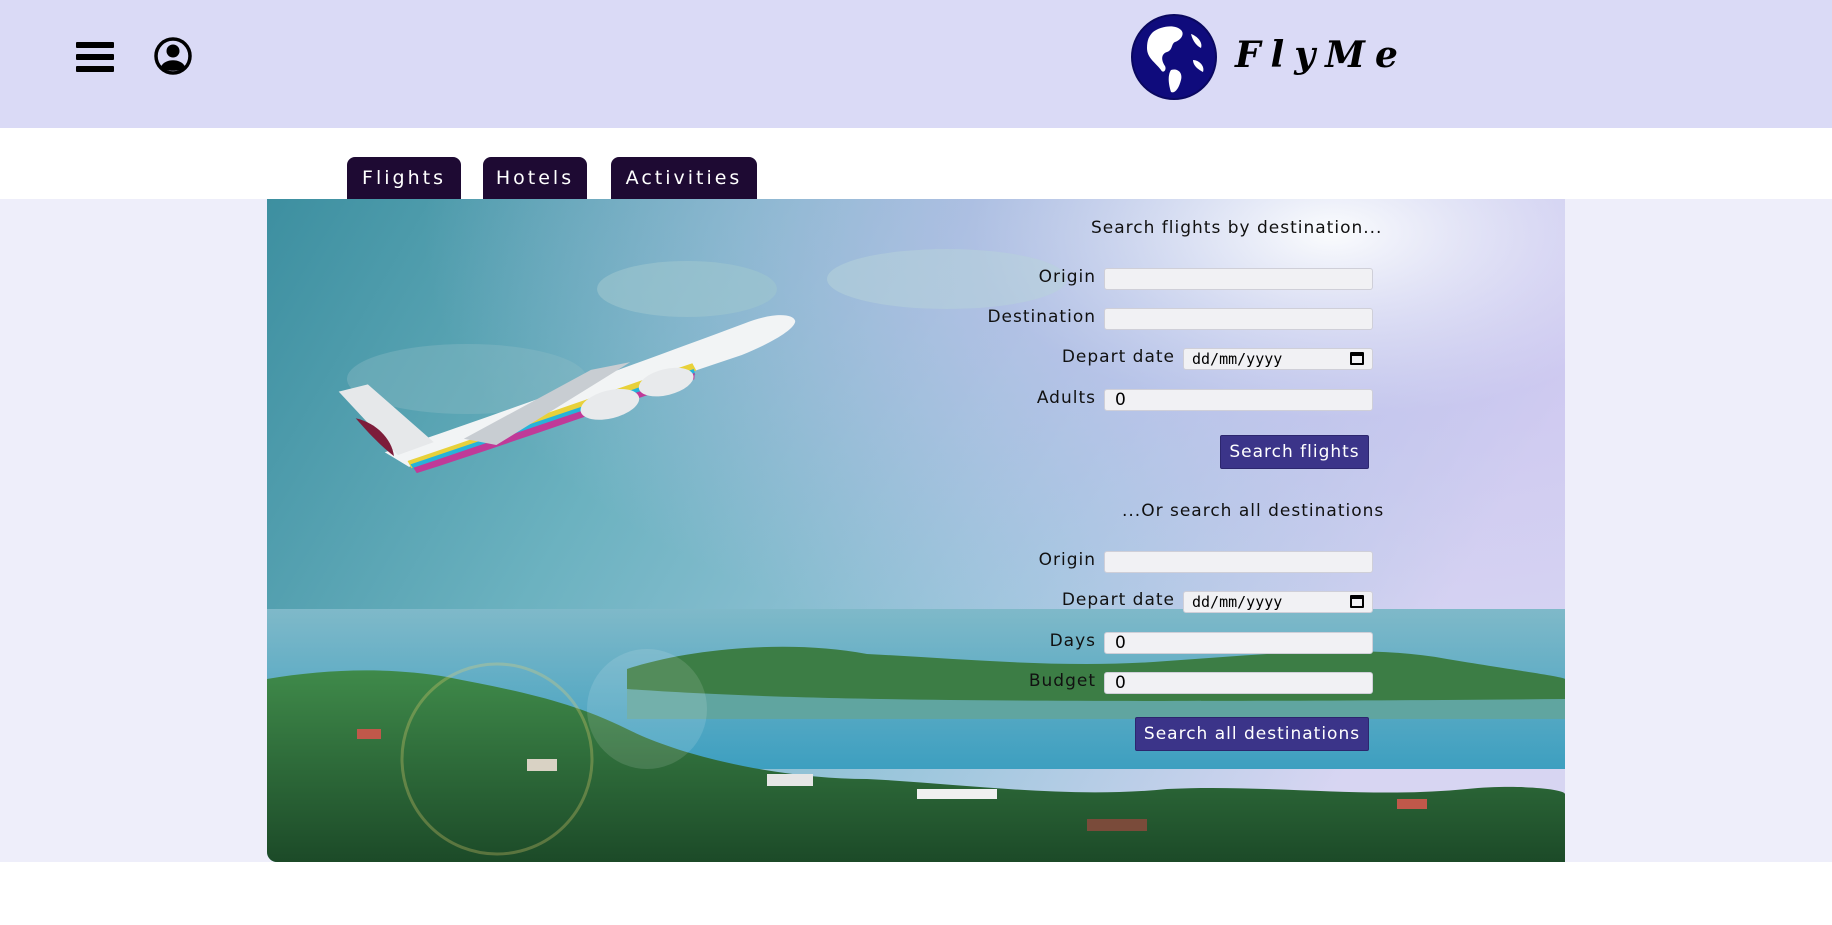 Image resolution: width=1832 pixels, height=925 pixels. Describe the element at coordinates (1357, 358) in the screenshot. I see `calendar-icon` at that location.